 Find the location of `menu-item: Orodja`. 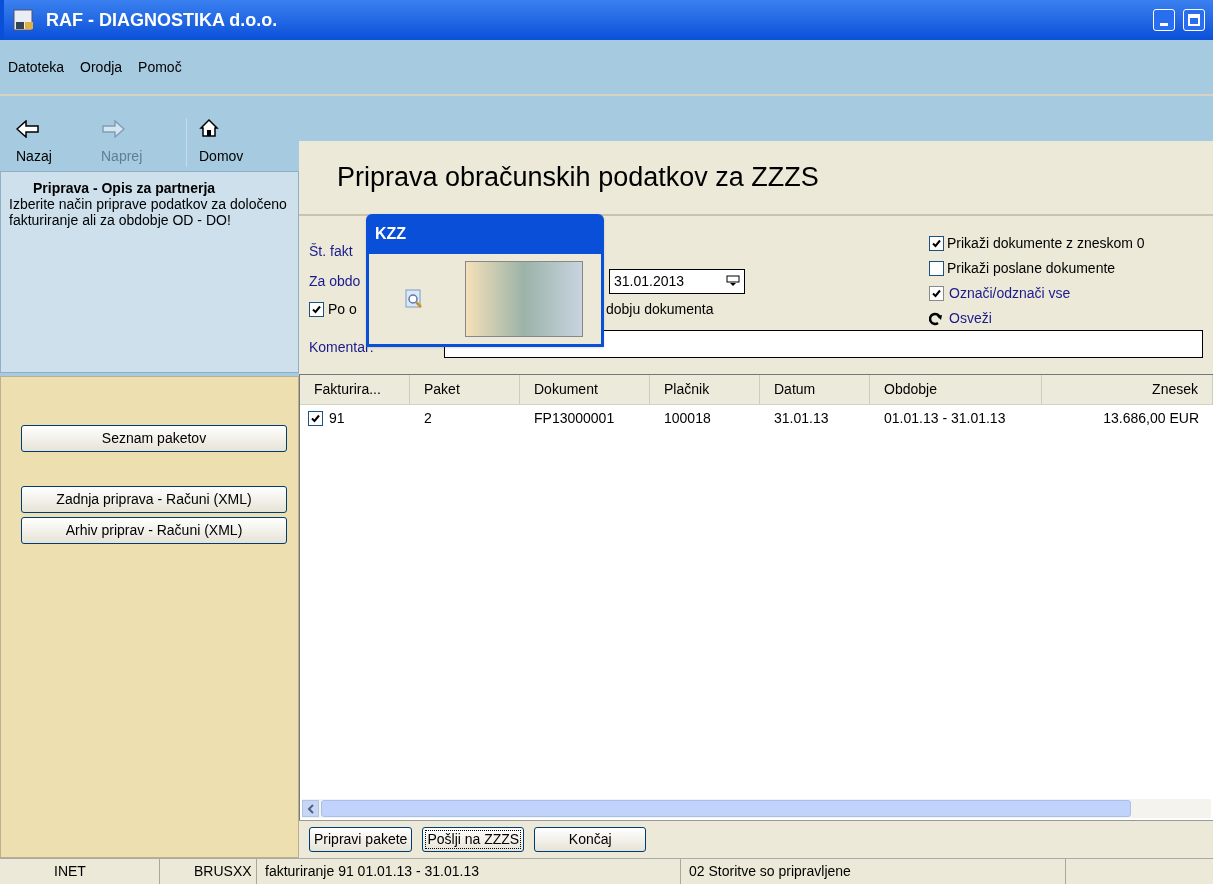

menu-item: Orodja is located at coordinates (101, 67).